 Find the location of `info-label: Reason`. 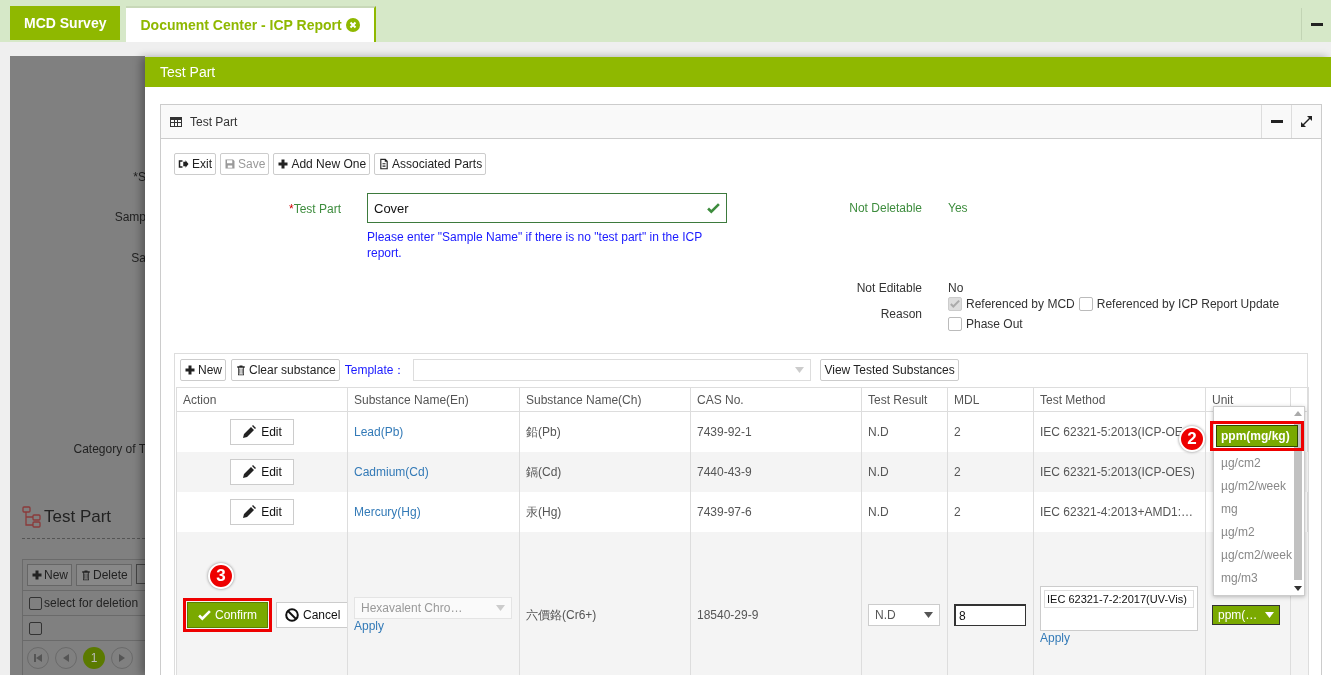

info-label: Reason is located at coordinates (900, 314).